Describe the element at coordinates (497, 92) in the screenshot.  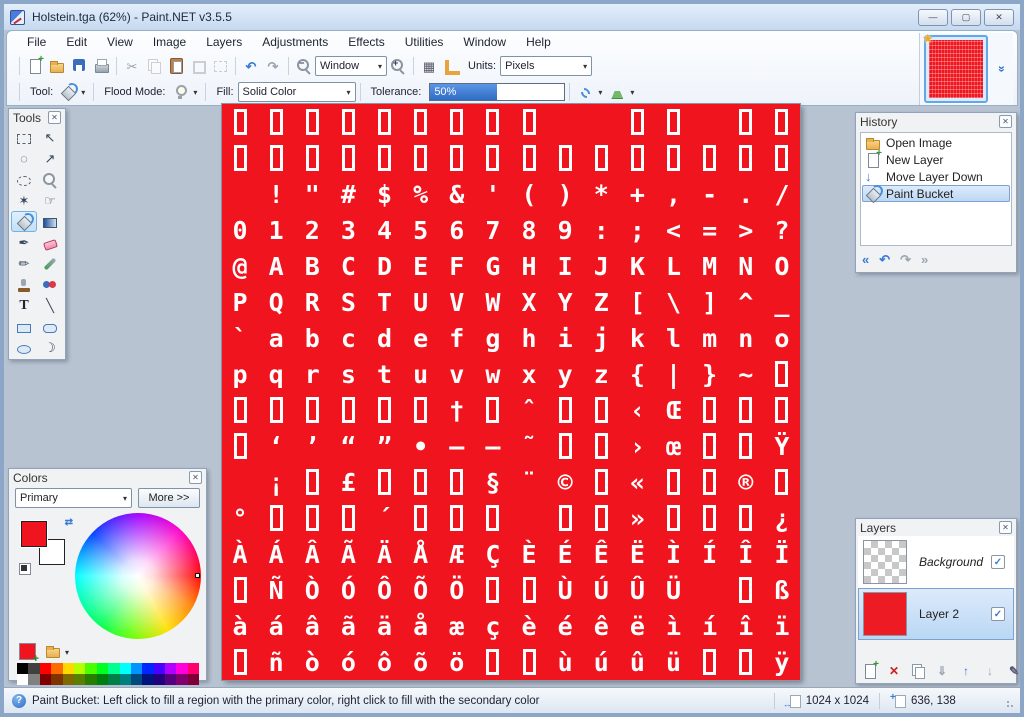
I see `tolerance-slider: 50%` at that location.